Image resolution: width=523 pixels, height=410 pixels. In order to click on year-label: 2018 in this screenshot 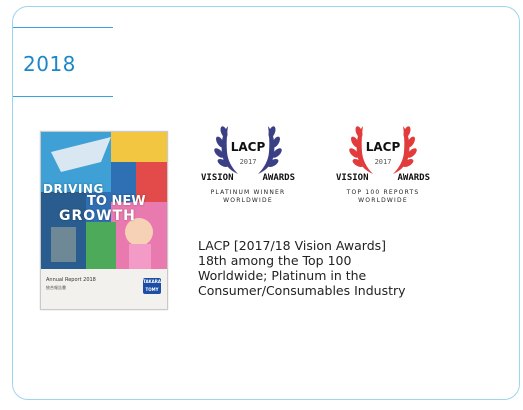, I will do `click(49, 64)`.